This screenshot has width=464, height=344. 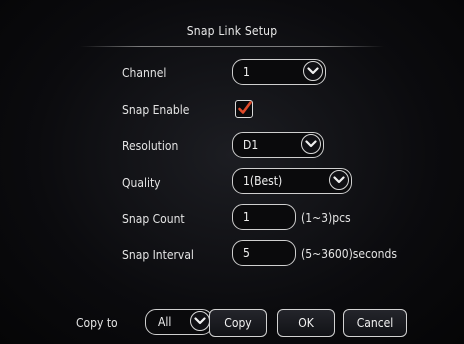 What do you see at coordinates (141, 183) in the screenshot?
I see `quality-label: Quality` at bounding box center [141, 183].